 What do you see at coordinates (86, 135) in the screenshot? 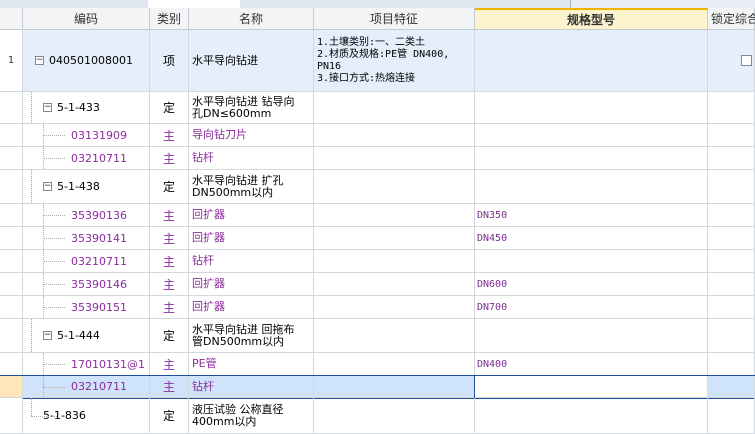
I see `code-cell: 03131909` at bounding box center [86, 135].